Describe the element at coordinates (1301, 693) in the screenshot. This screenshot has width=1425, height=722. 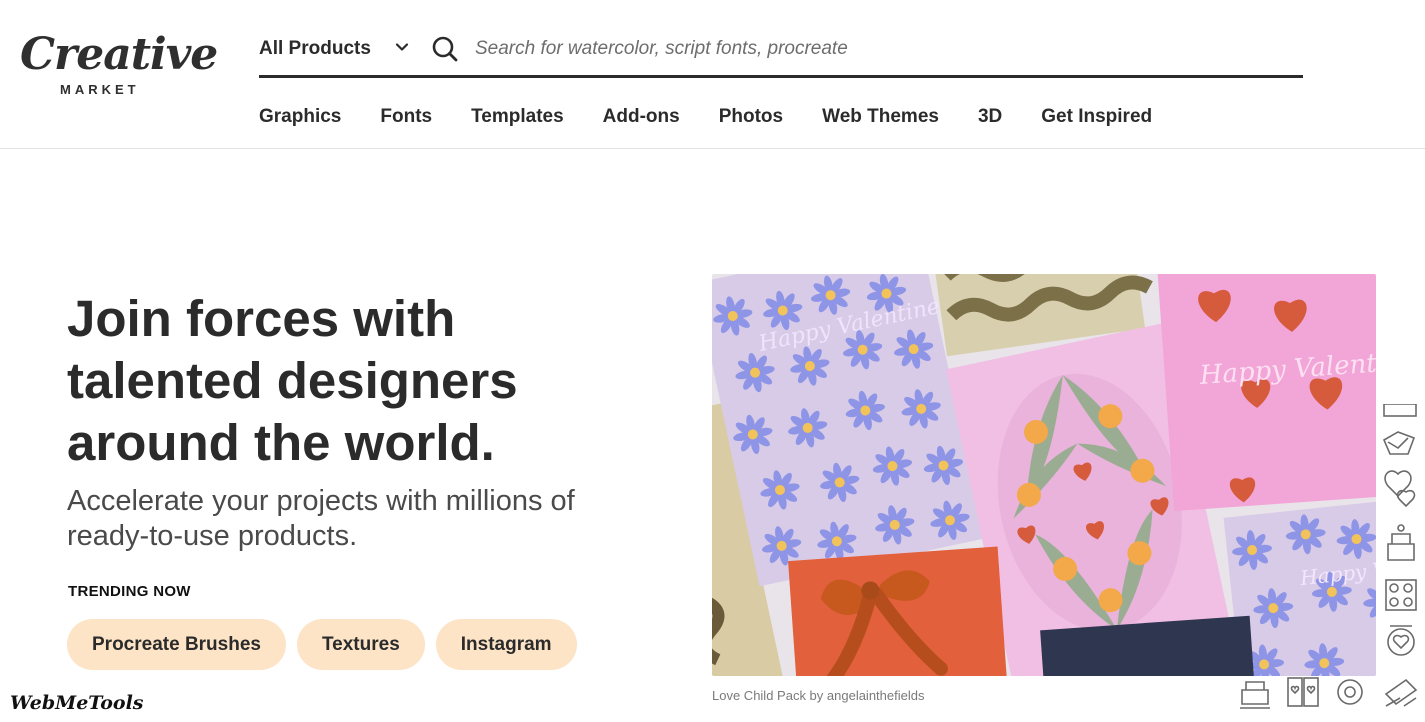
I see `decorative-doodles-bottom` at that location.